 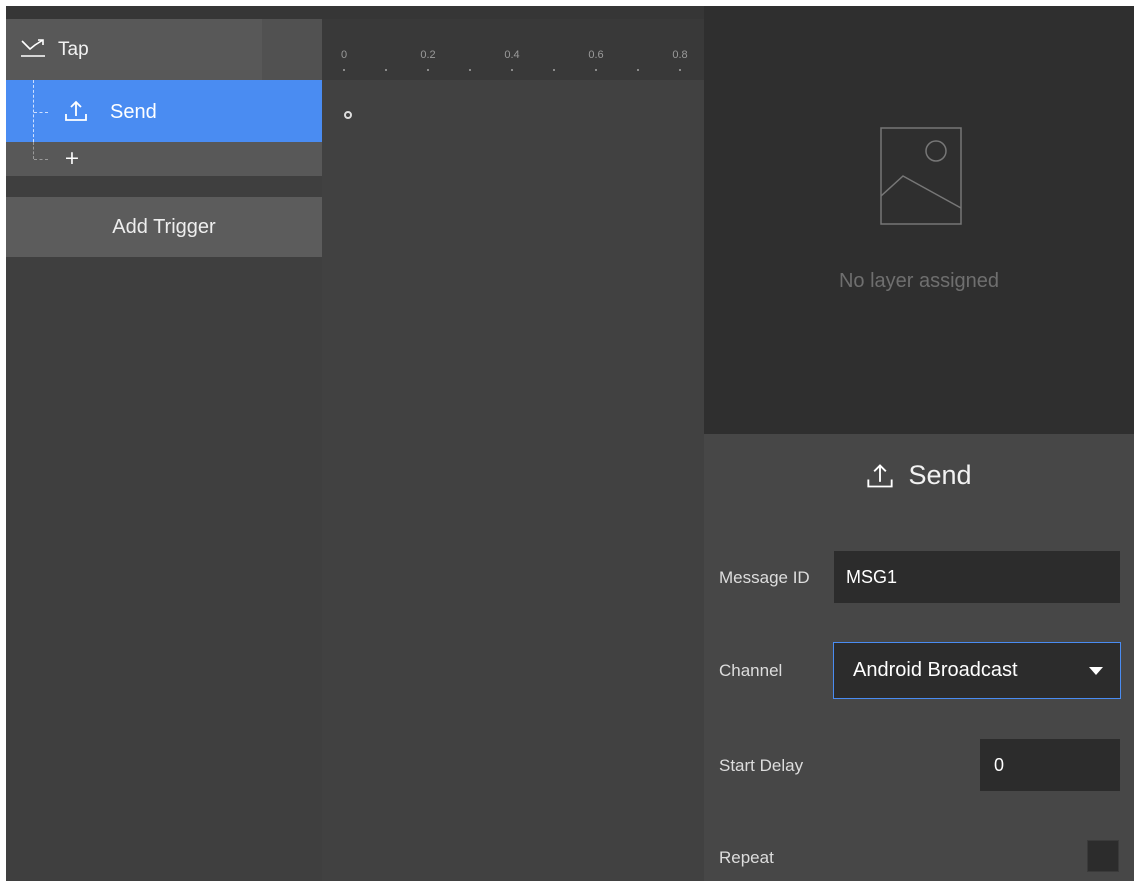 I want to click on message-id-label: Message ID, so click(x=764, y=577).